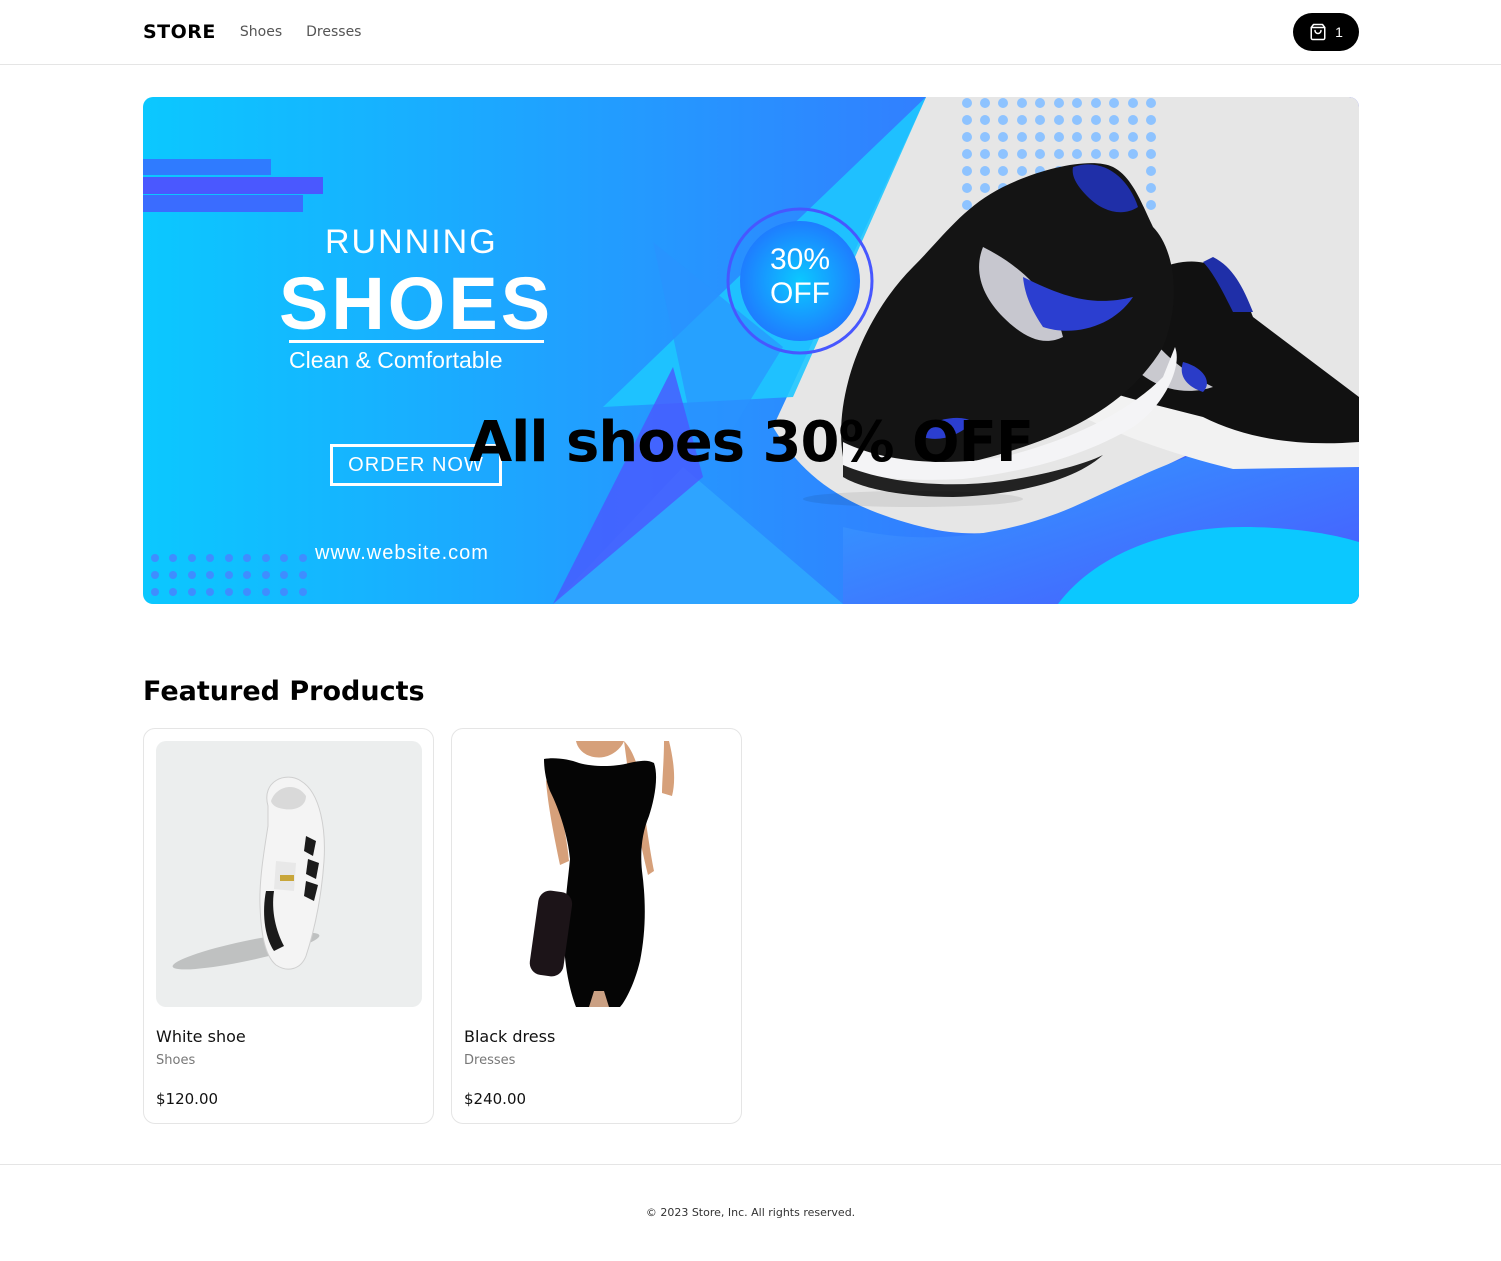  Describe the element at coordinates (602, 874) in the screenshot. I see `black-dress-image` at that location.